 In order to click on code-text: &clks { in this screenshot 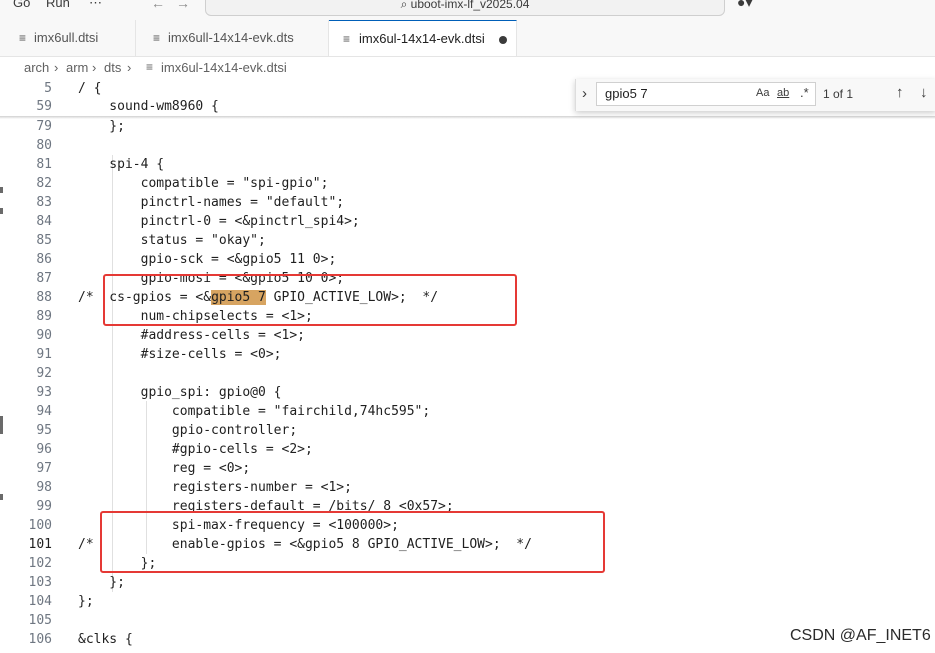, I will do `click(105, 639)`.